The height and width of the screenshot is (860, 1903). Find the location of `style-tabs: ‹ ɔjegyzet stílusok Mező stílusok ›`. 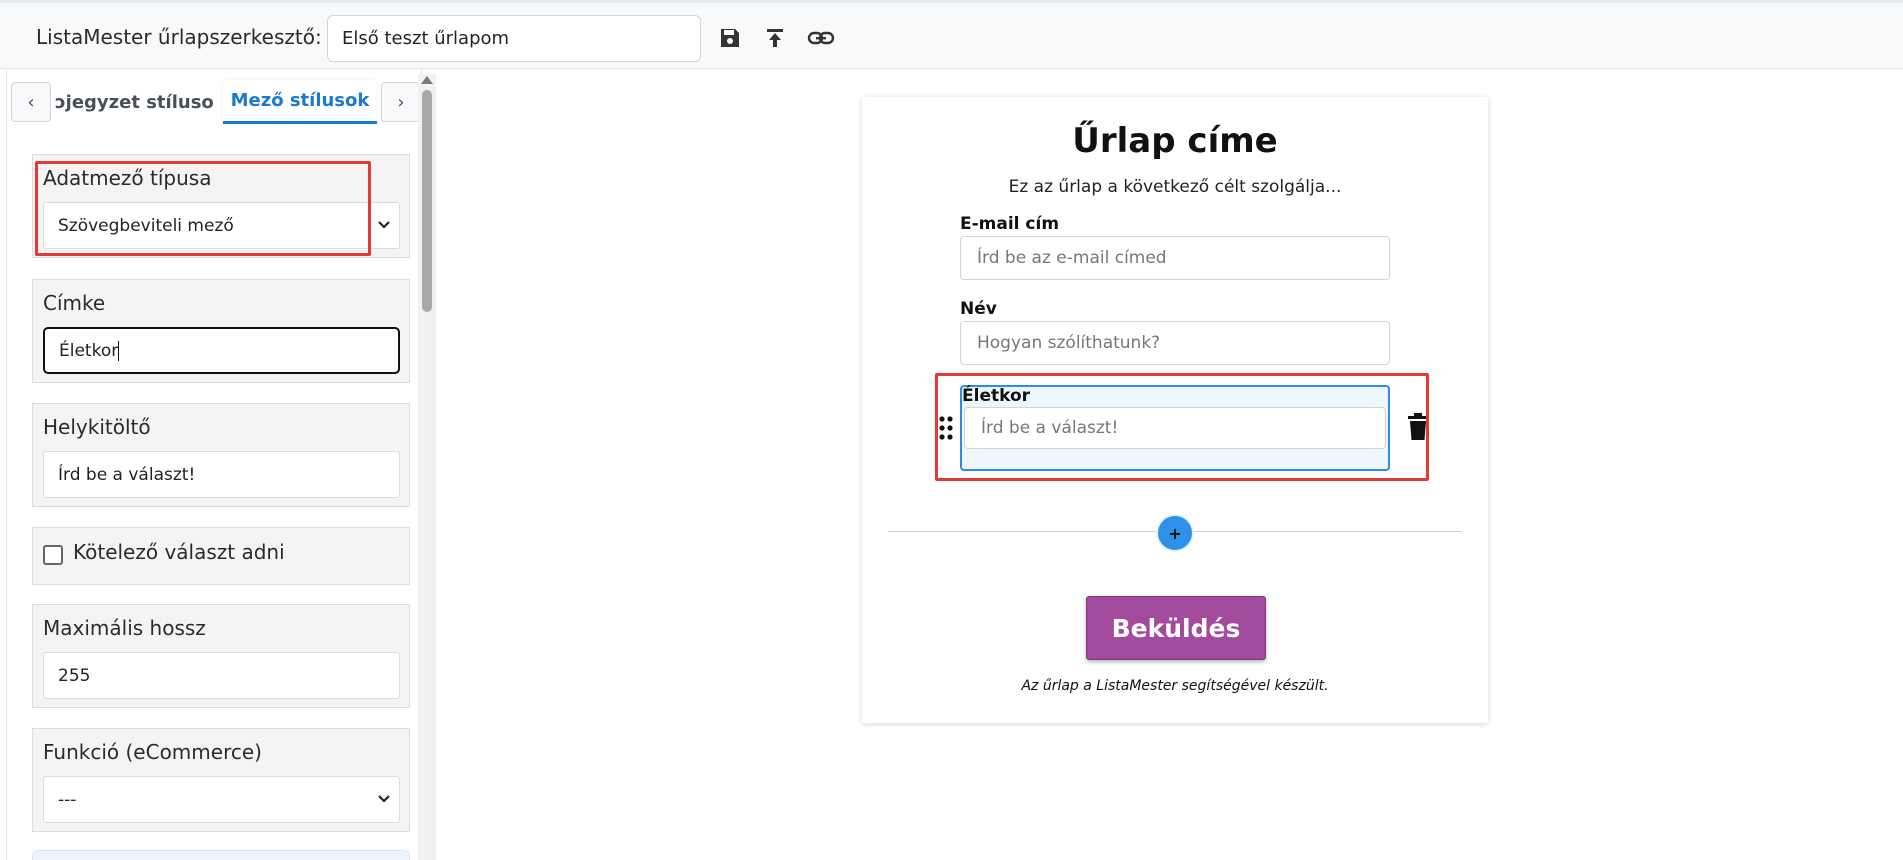

style-tabs: ‹ ɔjegyzet stílusok Mező stílusok › is located at coordinates (214, 101).